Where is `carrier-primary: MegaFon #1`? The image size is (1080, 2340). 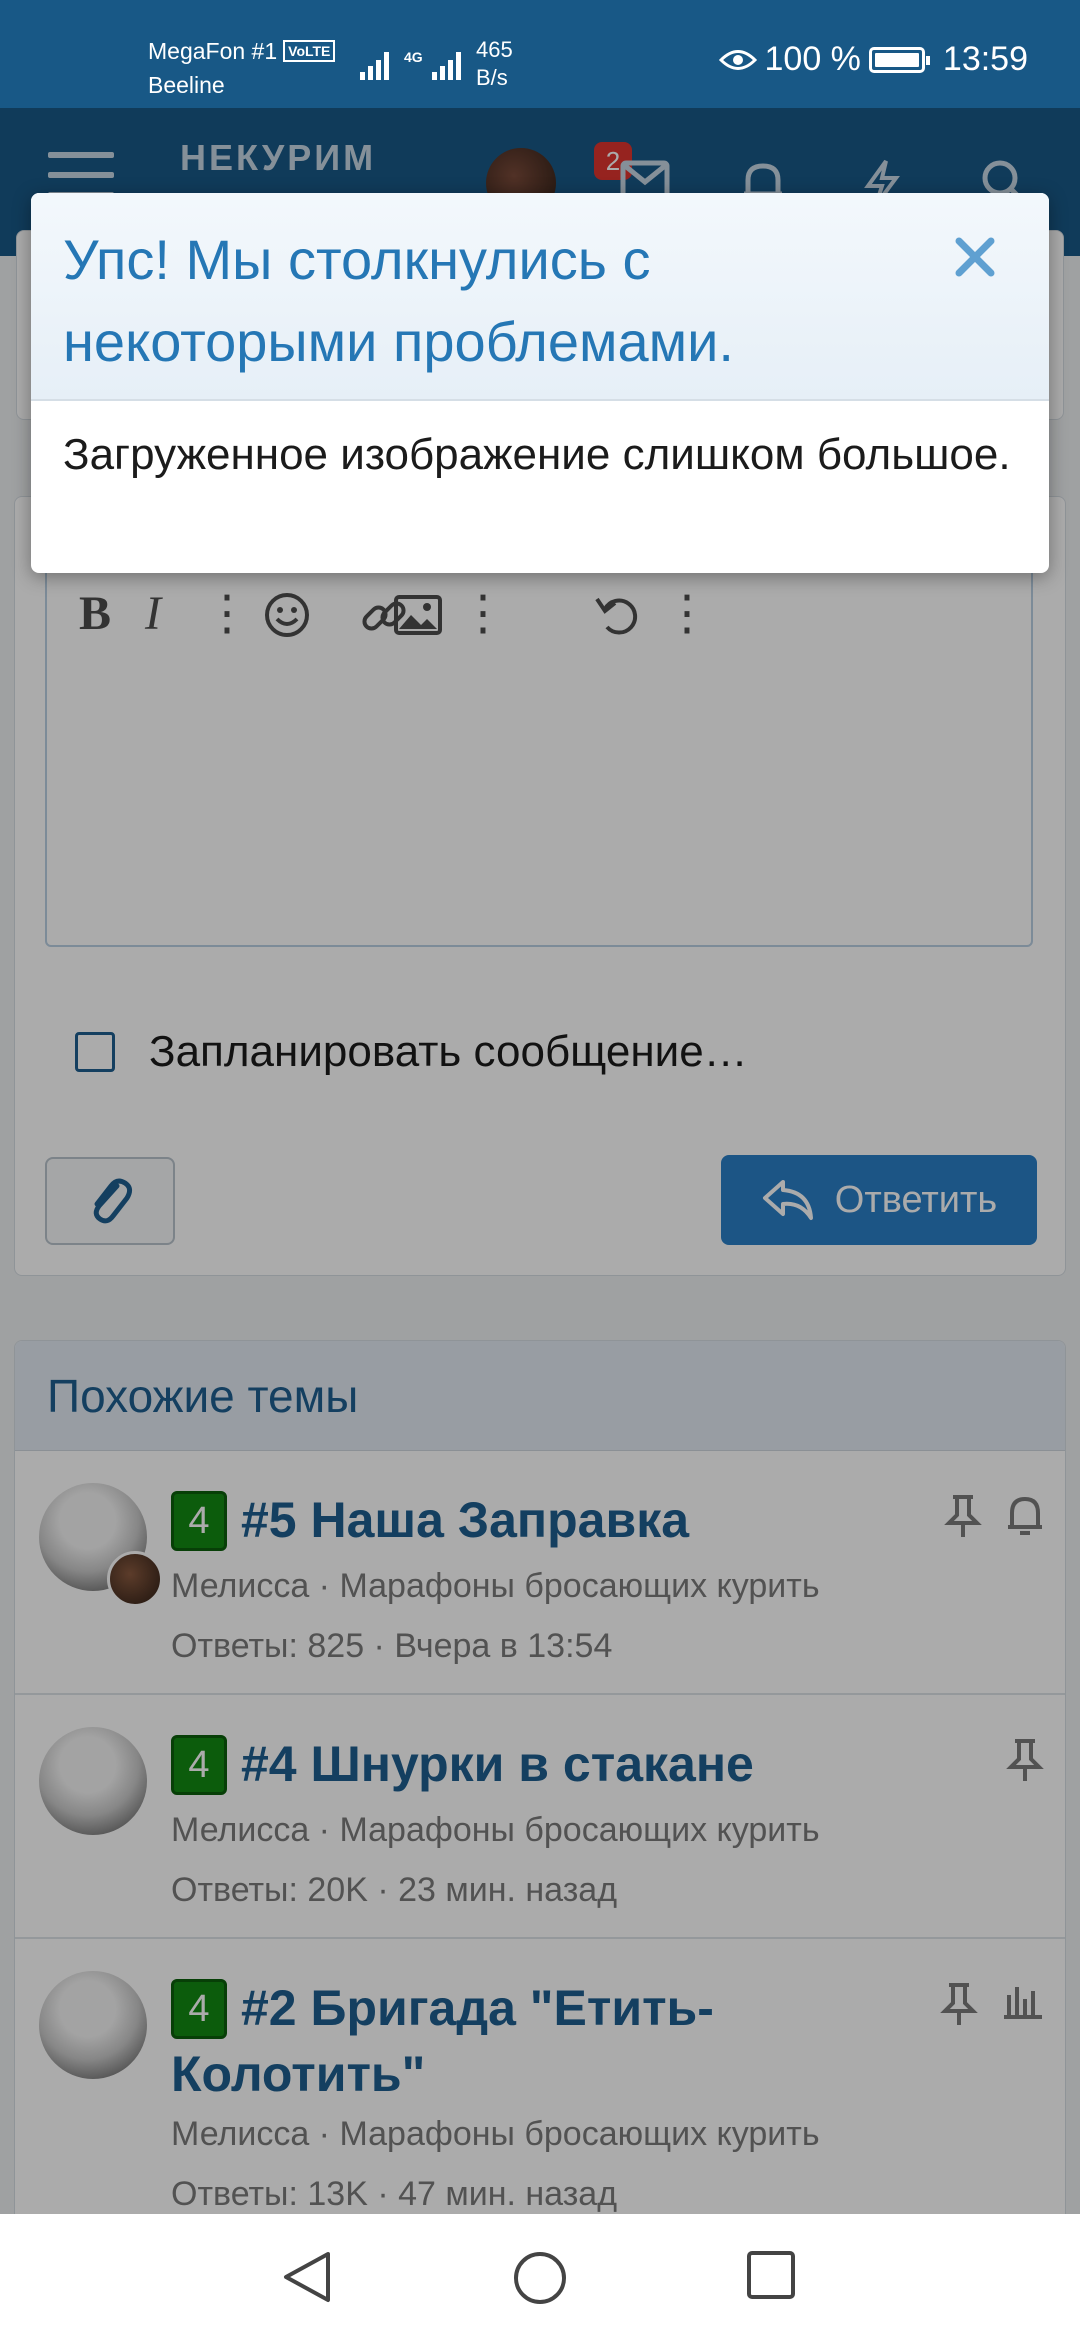 carrier-primary: MegaFon #1 is located at coordinates (213, 51).